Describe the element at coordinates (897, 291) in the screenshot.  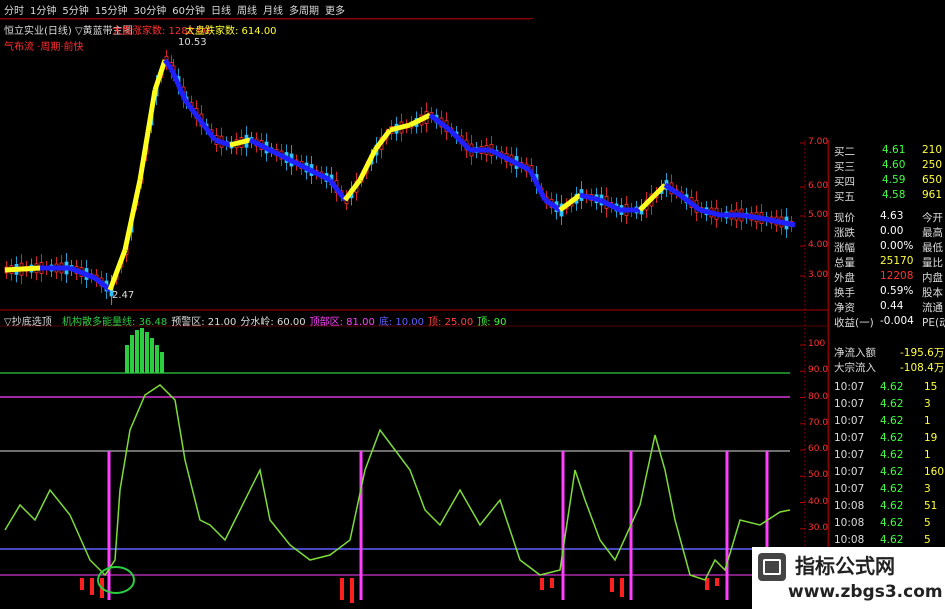
I see `quote-cell: 0.59%` at that location.